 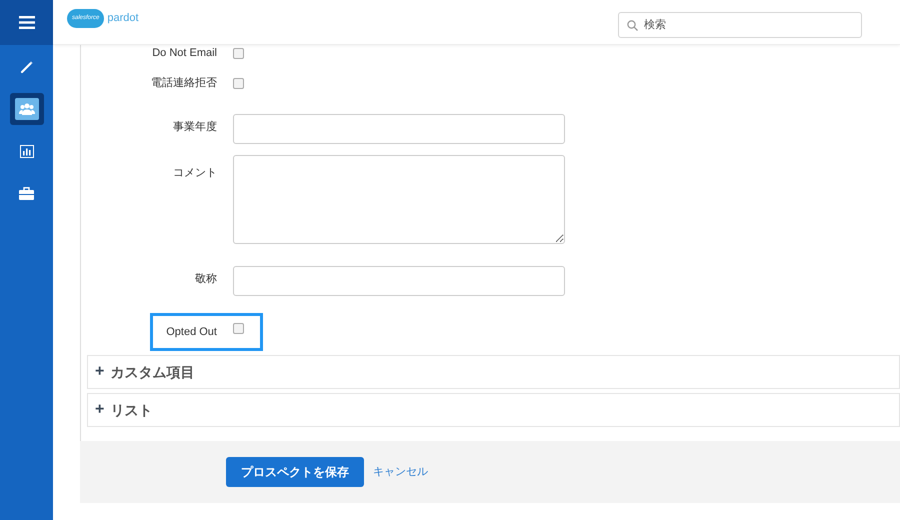 What do you see at coordinates (493, 372) in the screenshot?
I see `section-header: + カスタム項目` at bounding box center [493, 372].